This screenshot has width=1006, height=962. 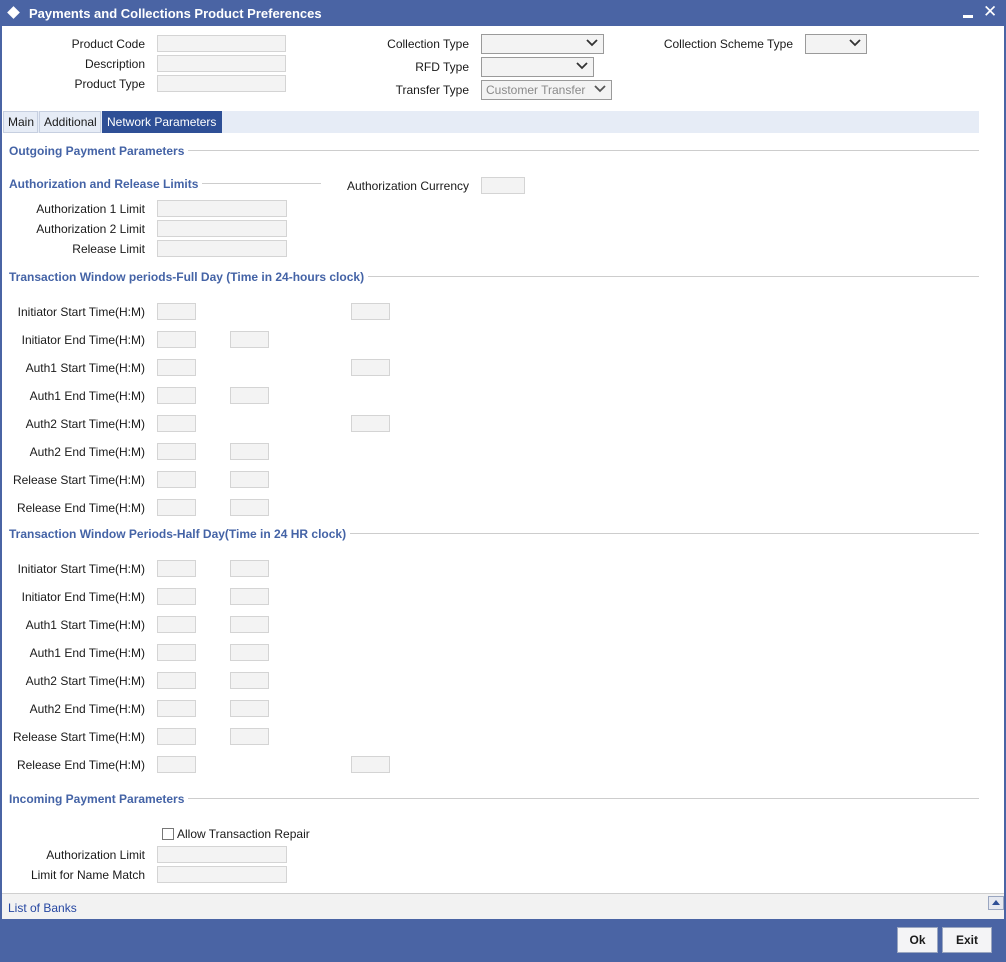 I want to click on auth-currency-input, so click(x=503, y=185).